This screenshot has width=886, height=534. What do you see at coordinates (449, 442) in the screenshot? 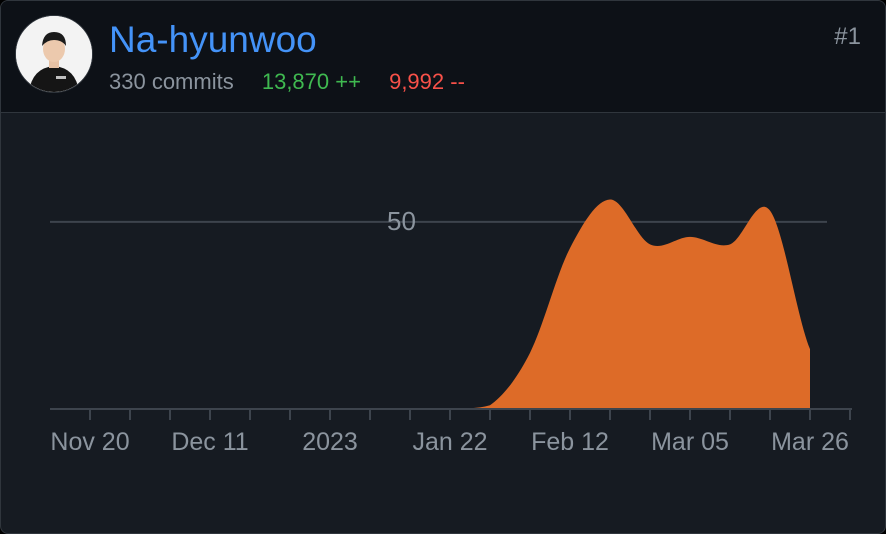
I see `x-tick-label: Jan 22` at bounding box center [449, 442].